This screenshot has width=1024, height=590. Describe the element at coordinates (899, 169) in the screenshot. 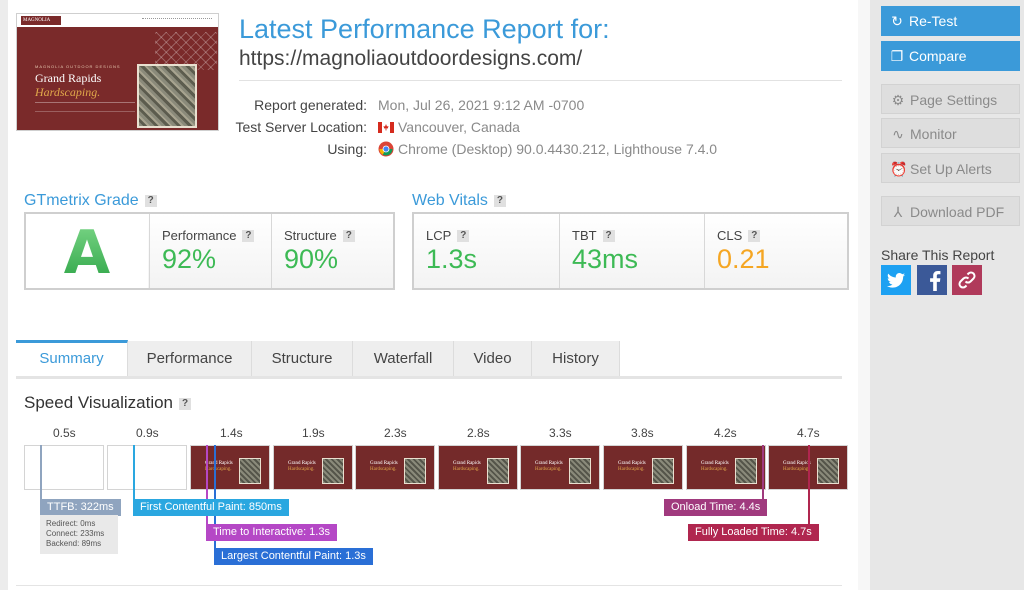

I see `alarm-clock-icon: ⏰` at that location.